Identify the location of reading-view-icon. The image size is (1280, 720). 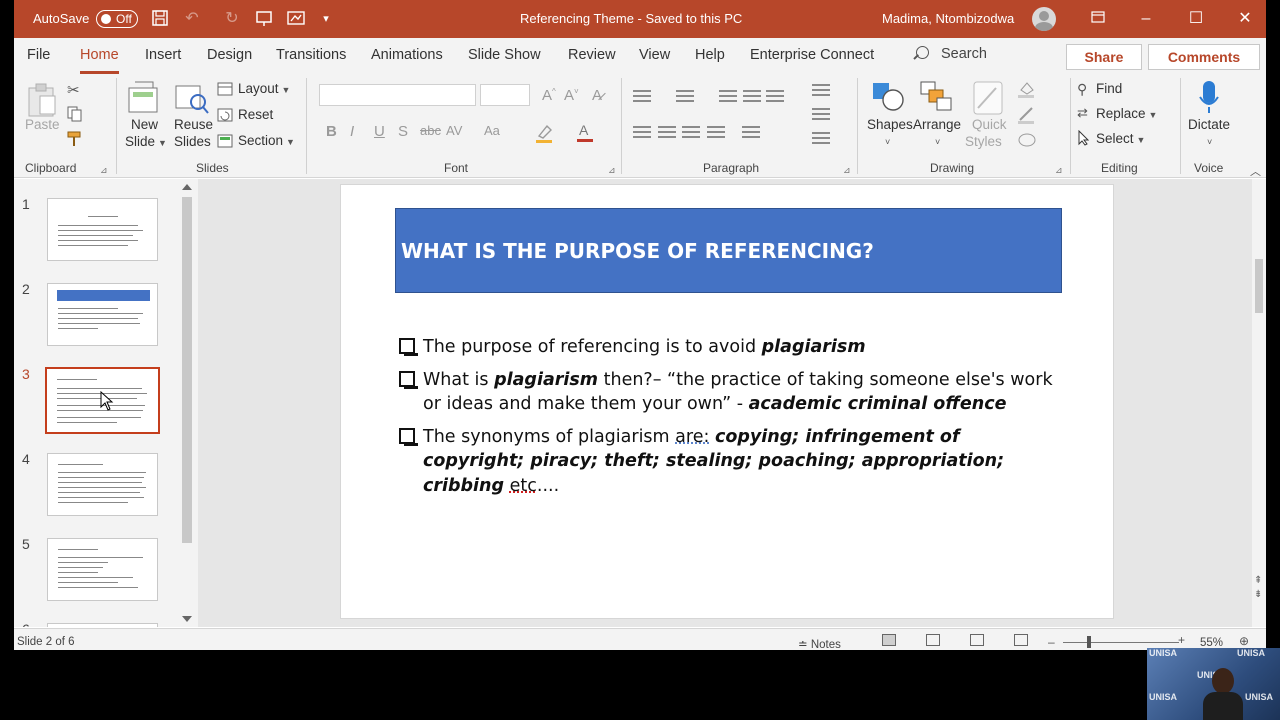
(977, 640).